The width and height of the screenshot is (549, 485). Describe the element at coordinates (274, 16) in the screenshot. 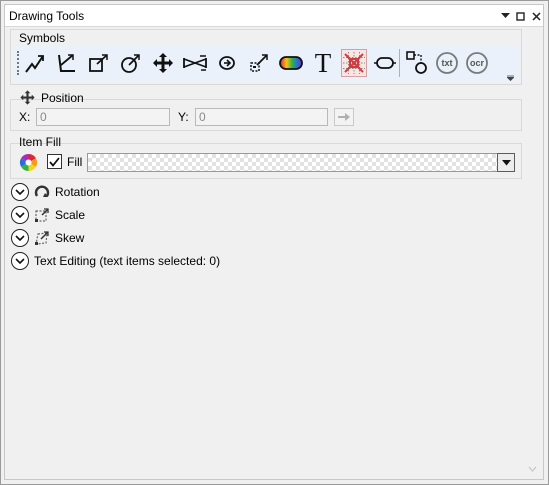

I see `title-bar: Drawing Tools` at that location.